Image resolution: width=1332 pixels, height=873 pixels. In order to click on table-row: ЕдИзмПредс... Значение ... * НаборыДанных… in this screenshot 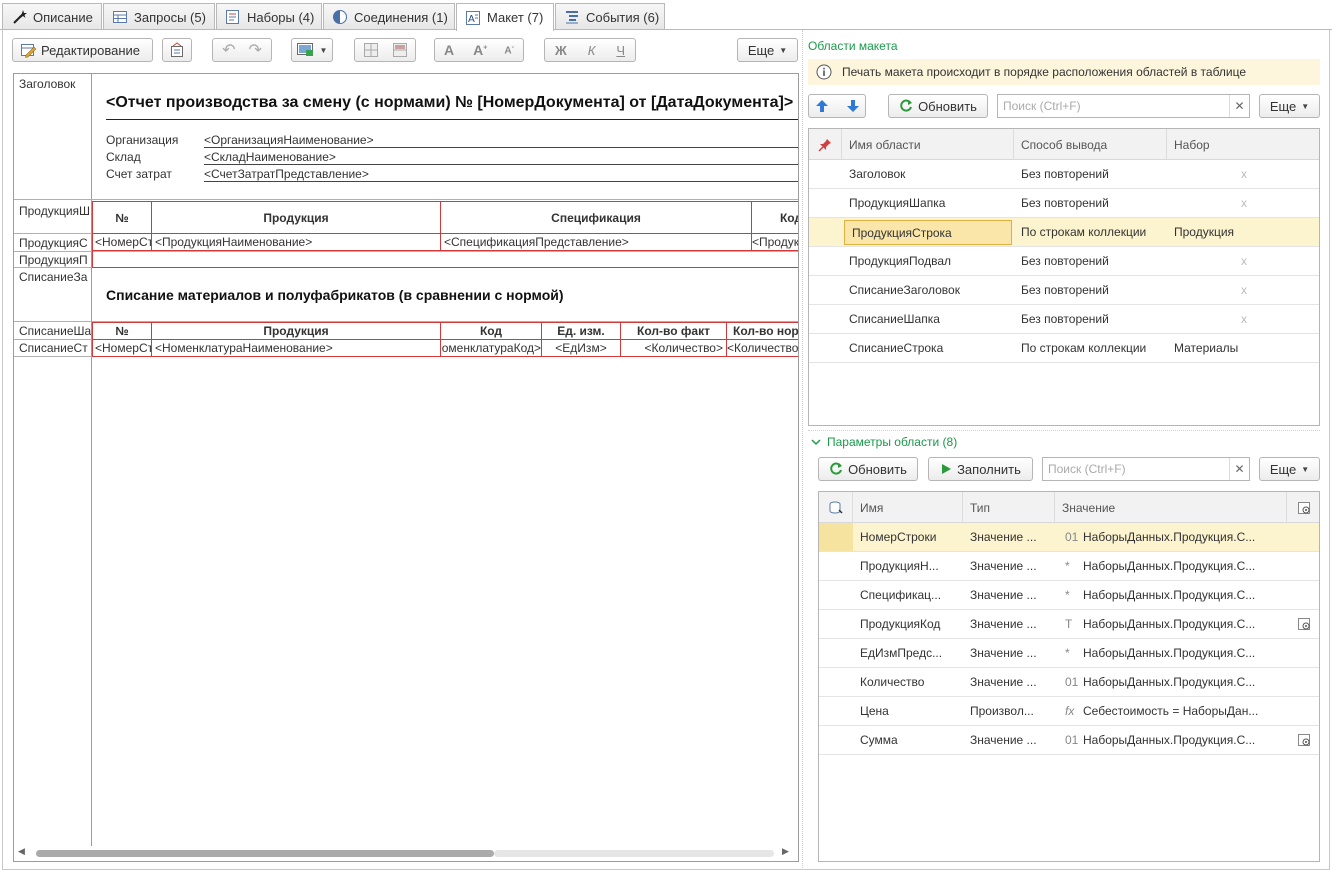, I will do `click(1069, 653)`.